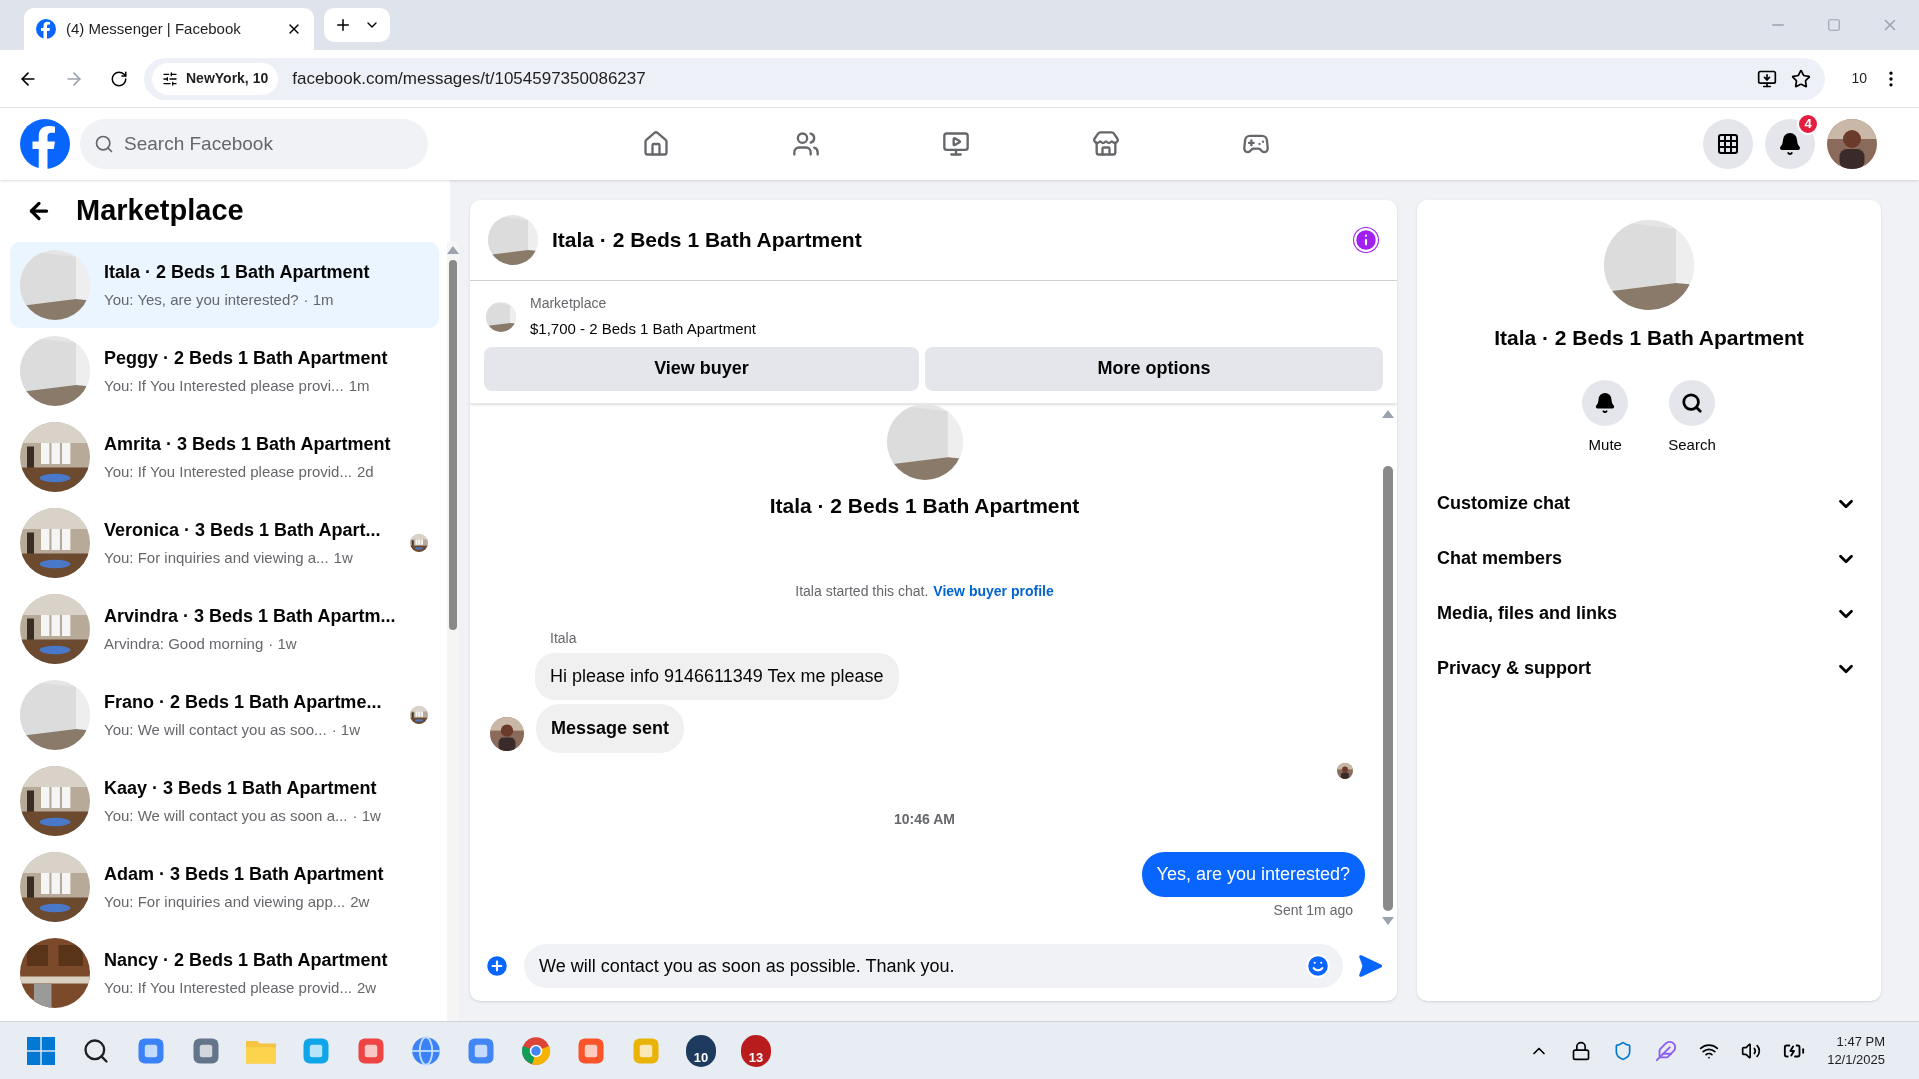 The height and width of the screenshot is (1079, 1919). Describe the element at coordinates (254, 144) in the screenshot. I see `search-field: Search Facebook` at that location.